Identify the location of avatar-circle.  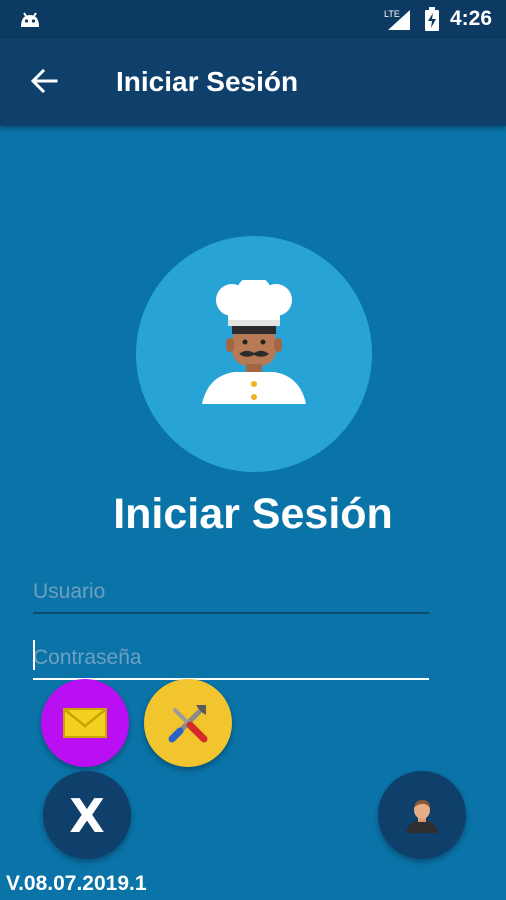
(254, 354).